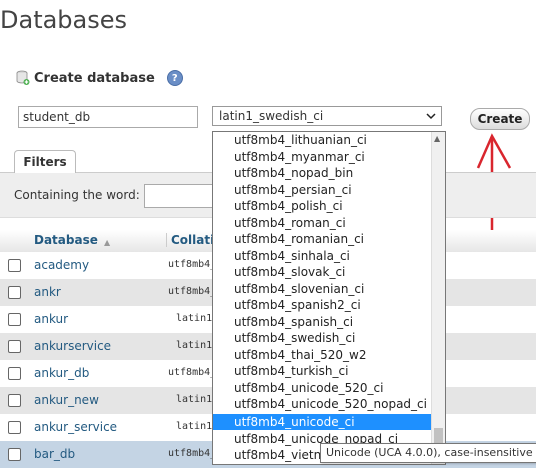  Describe the element at coordinates (54, 454) in the screenshot. I see `database-link: bar_db` at that location.